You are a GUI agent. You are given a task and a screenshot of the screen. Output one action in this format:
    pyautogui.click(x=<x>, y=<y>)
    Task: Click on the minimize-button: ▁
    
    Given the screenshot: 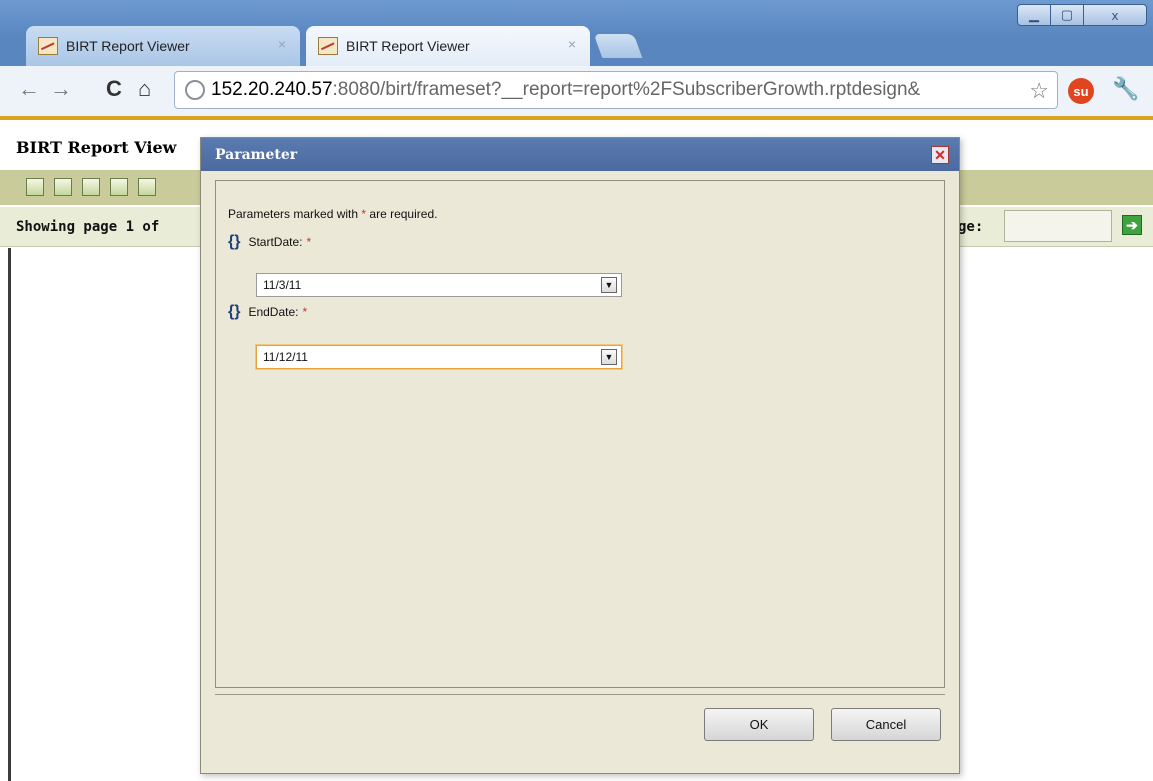 What is the action you would take?
    pyautogui.click(x=1034, y=15)
    